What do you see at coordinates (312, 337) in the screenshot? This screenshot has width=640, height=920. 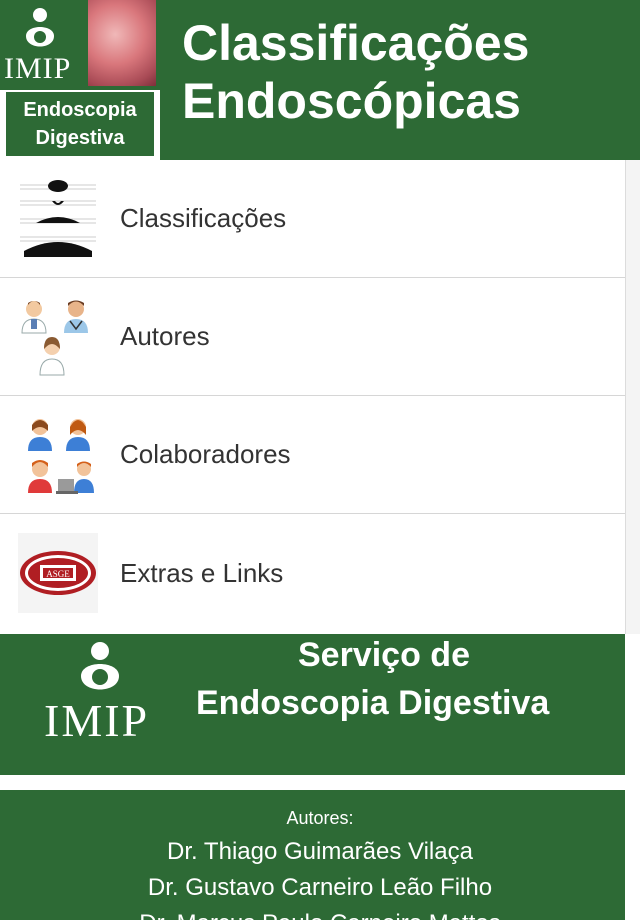 I see `menu-item-autores: Autores` at bounding box center [312, 337].